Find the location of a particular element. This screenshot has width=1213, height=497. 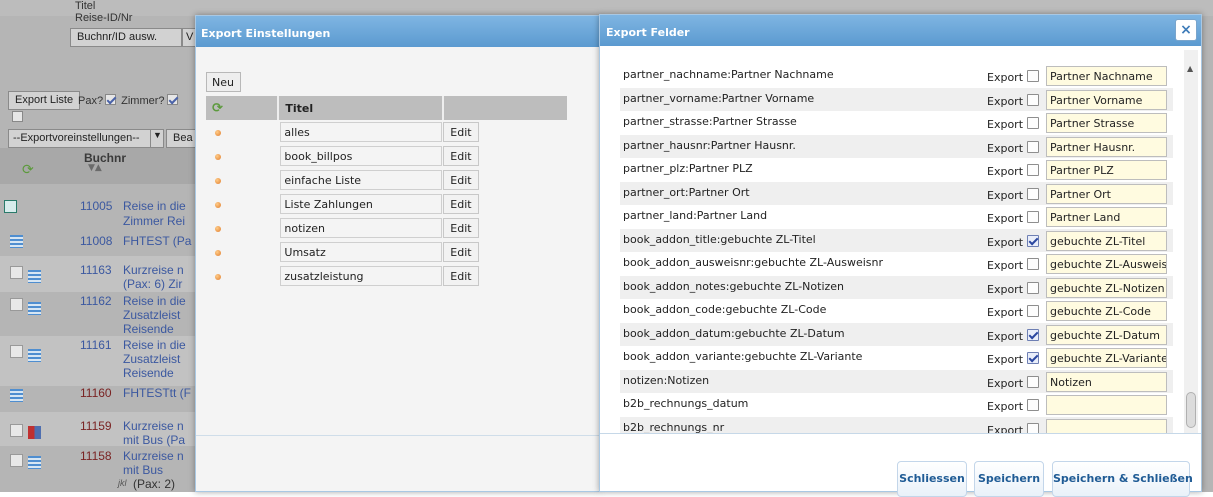

v-button: V is located at coordinates (189, 37).